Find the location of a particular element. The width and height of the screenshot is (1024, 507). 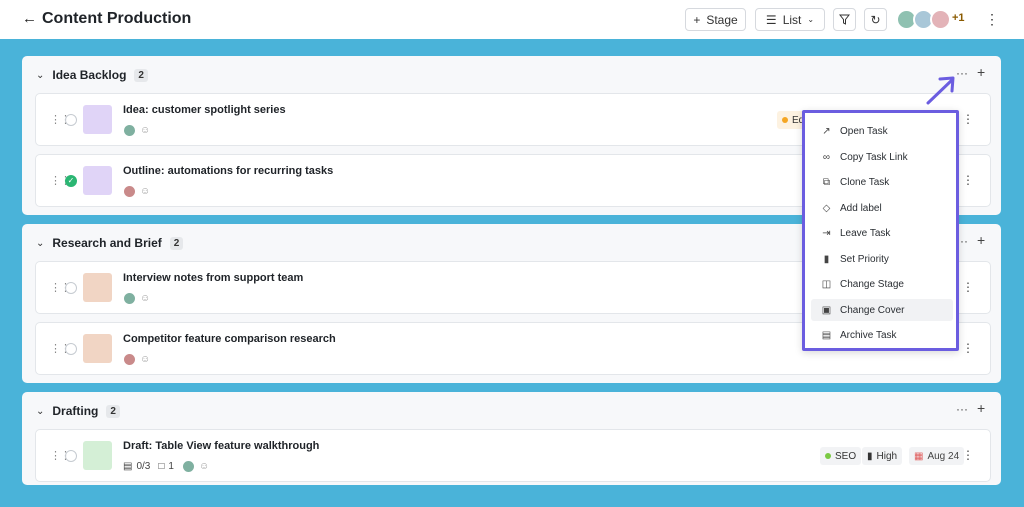

exit-icon: ⇥ is located at coordinates (826, 233).